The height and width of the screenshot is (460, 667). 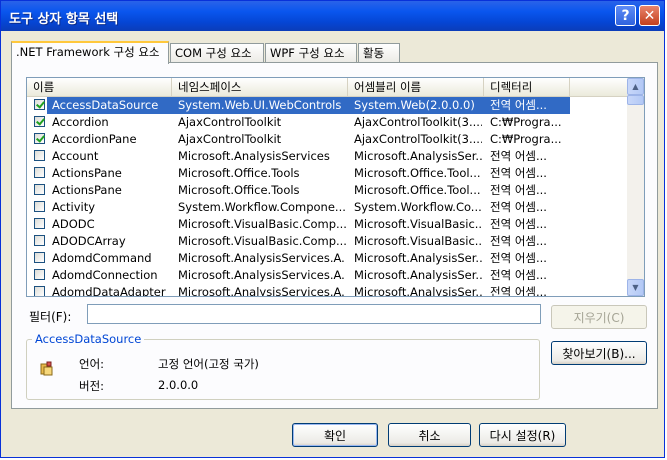 What do you see at coordinates (649, 15) in the screenshot?
I see `close-button: ✕` at bounding box center [649, 15].